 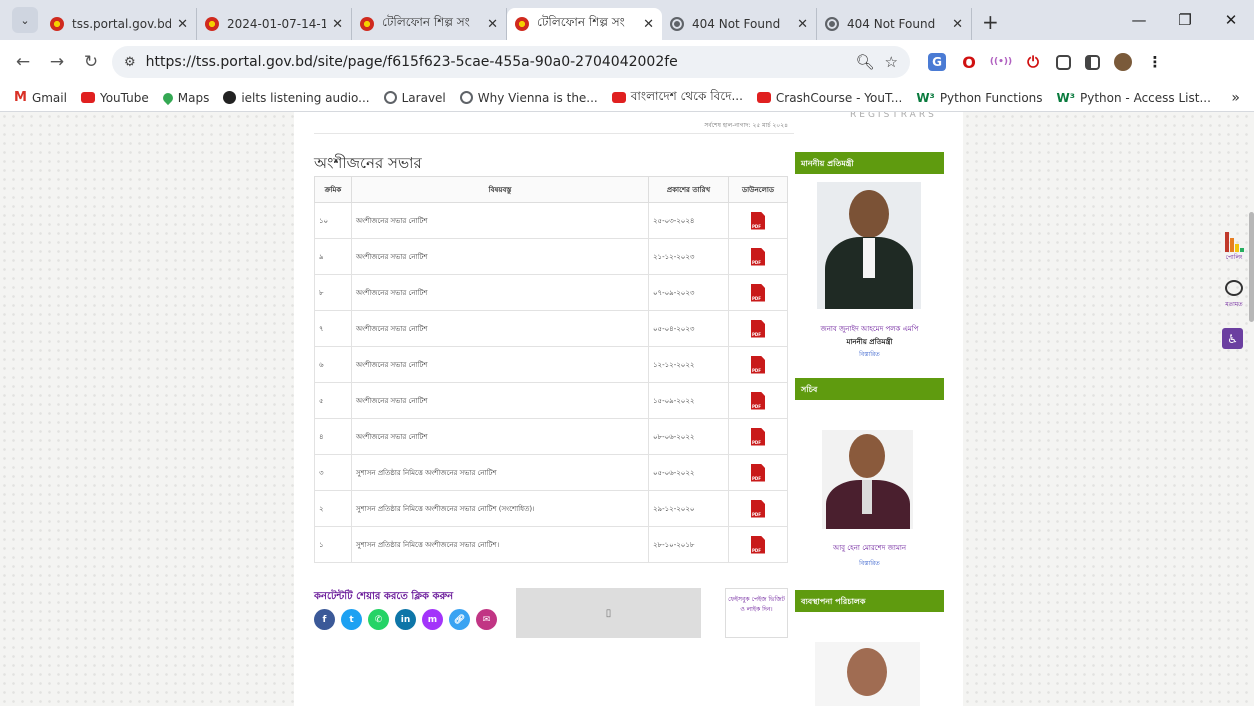 I want to click on facebook-like-link: ফেইসবুক পেইজ ভিজিট ও লাইক দিন।, so click(x=756, y=613).